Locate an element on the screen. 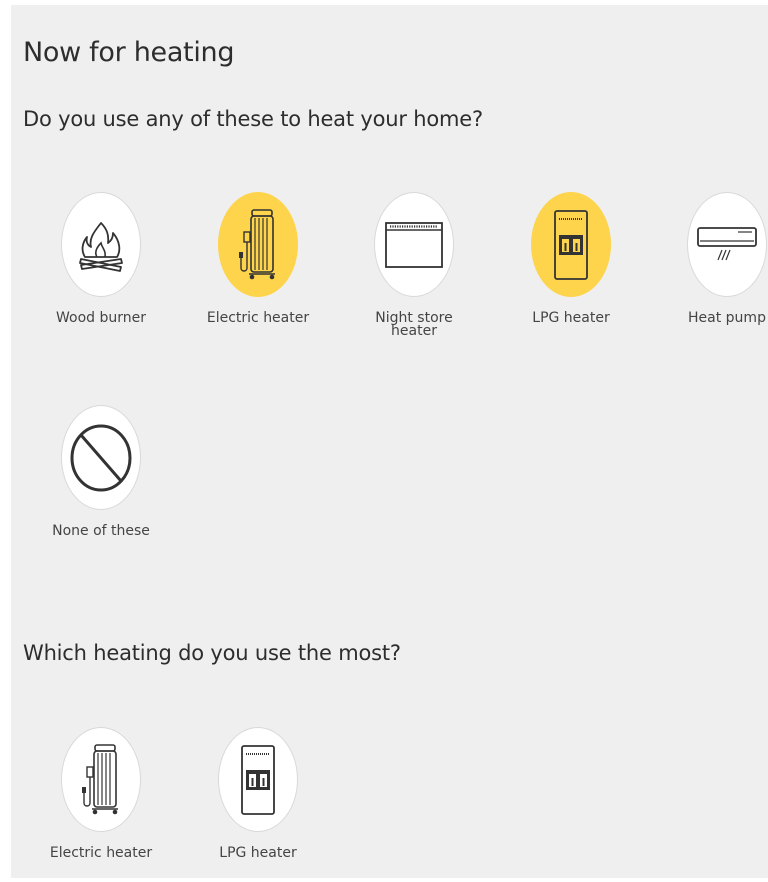 The width and height of the screenshot is (768, 882). option-lpg-heater: LPG heater is located at coordinates (571, 258).